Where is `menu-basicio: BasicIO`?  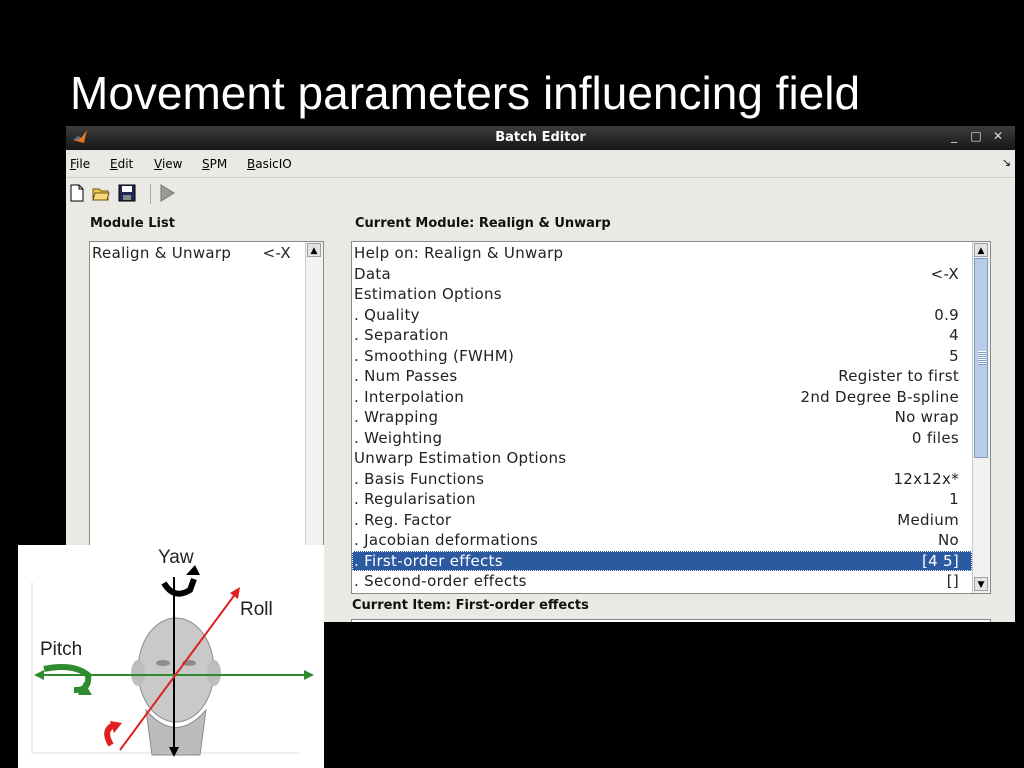
menu-basicio: BasicIO is located at coordinates (269, 164).